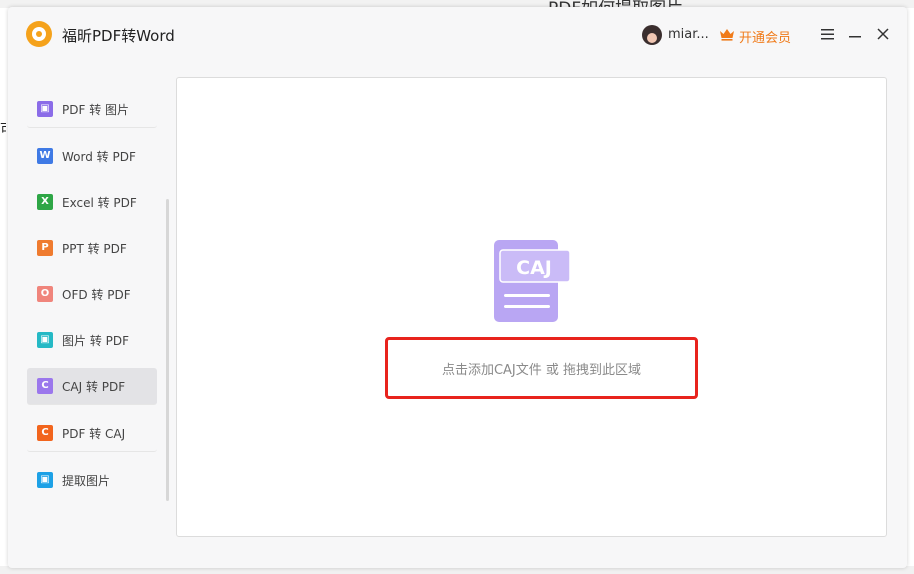 The image size is (914, 574). Describe the element at coordinates (883, 34) in the screenshot. I see `close-icon` at that location.